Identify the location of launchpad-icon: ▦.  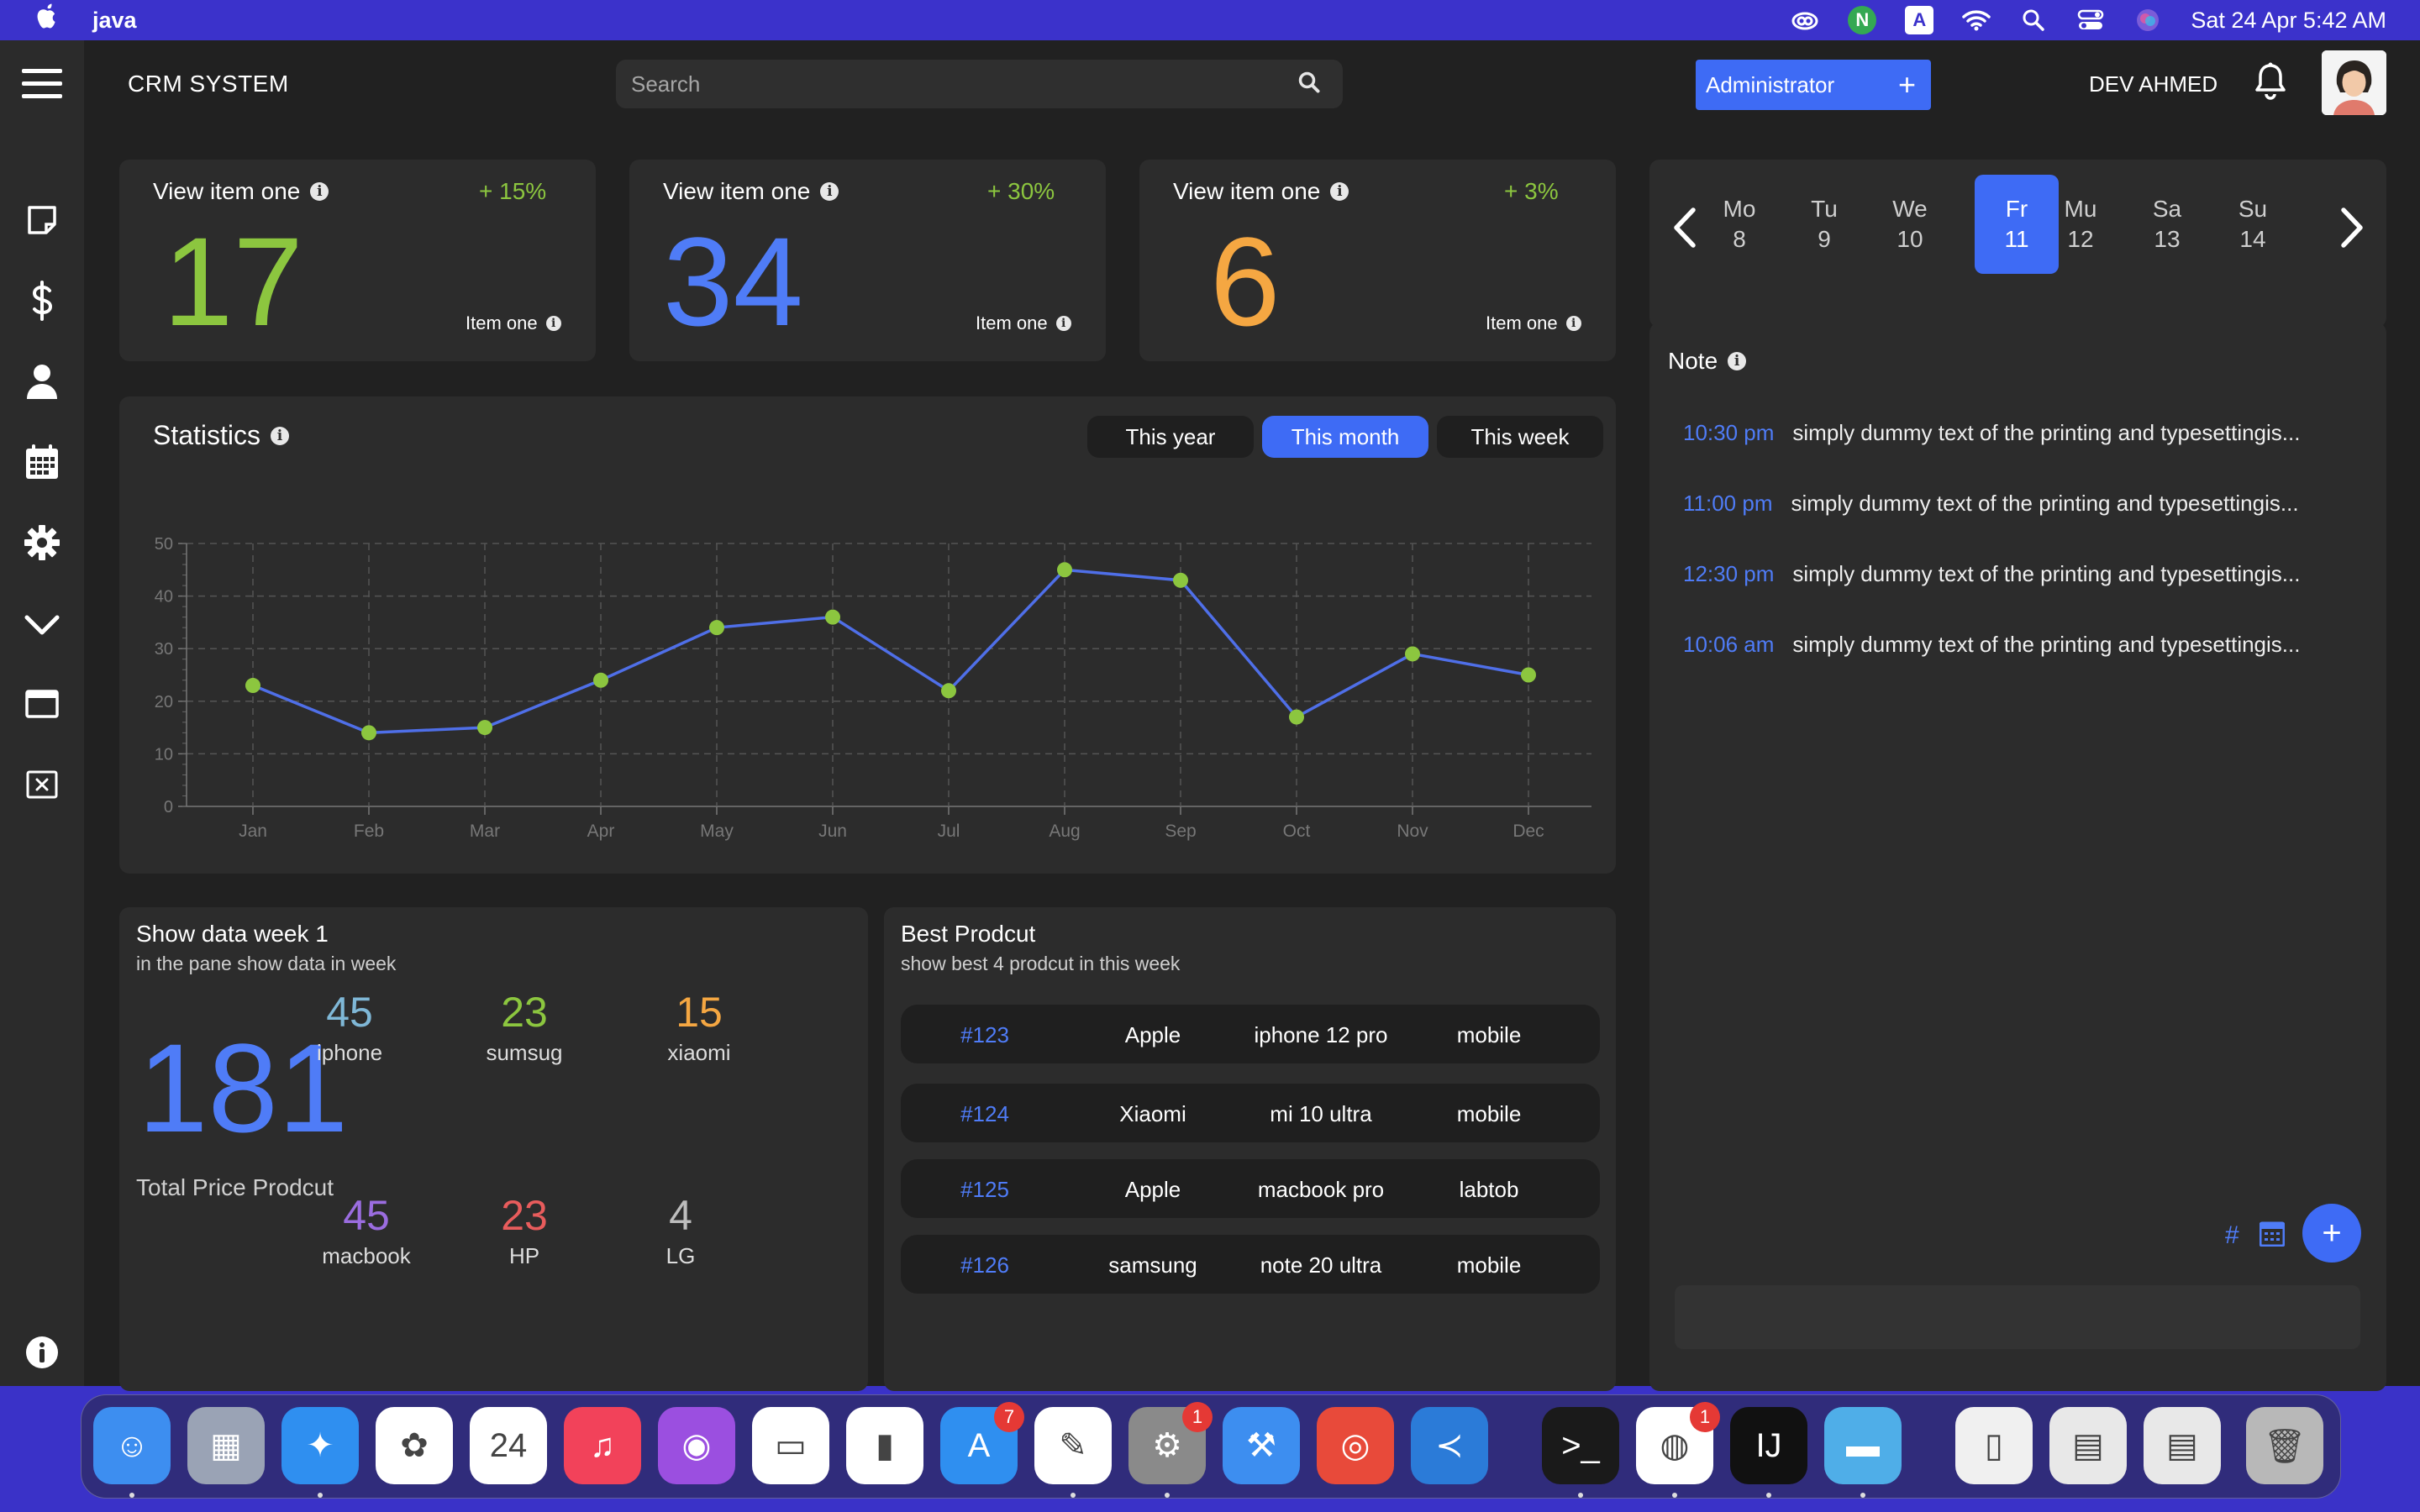
(226, 1445).